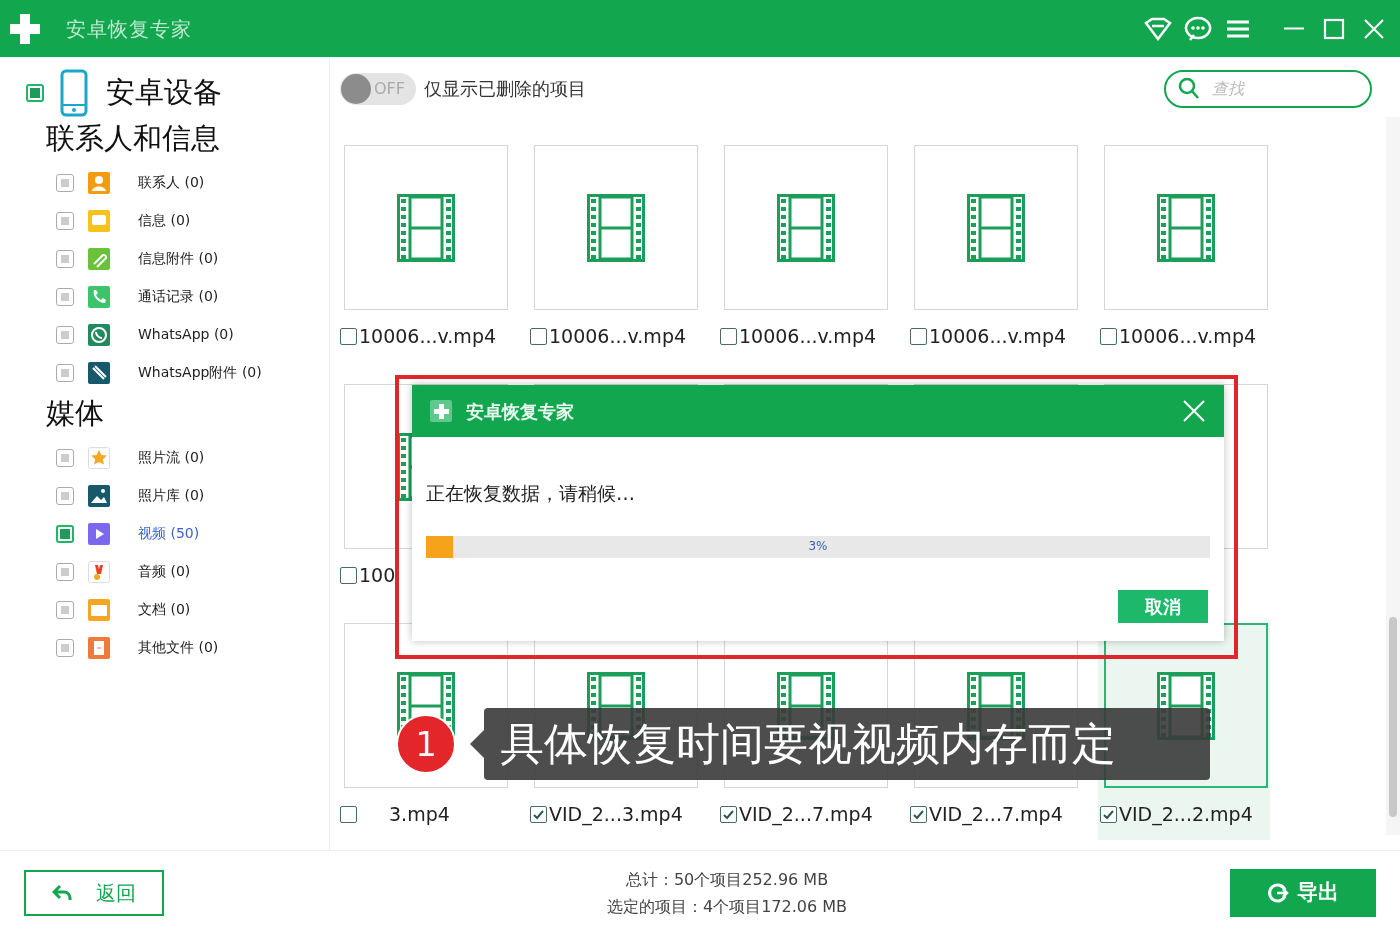 The image size is (1400, 934). I want to click on maximize-icon, so click(1334, 28).